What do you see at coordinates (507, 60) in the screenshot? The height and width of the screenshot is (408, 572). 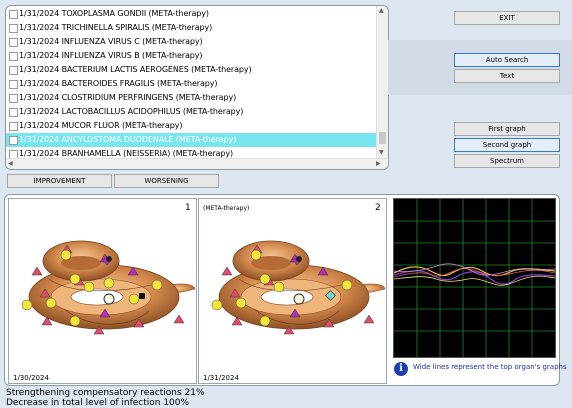 I see `auto-search-button: Auto Search` at bounding box center [507, 60].